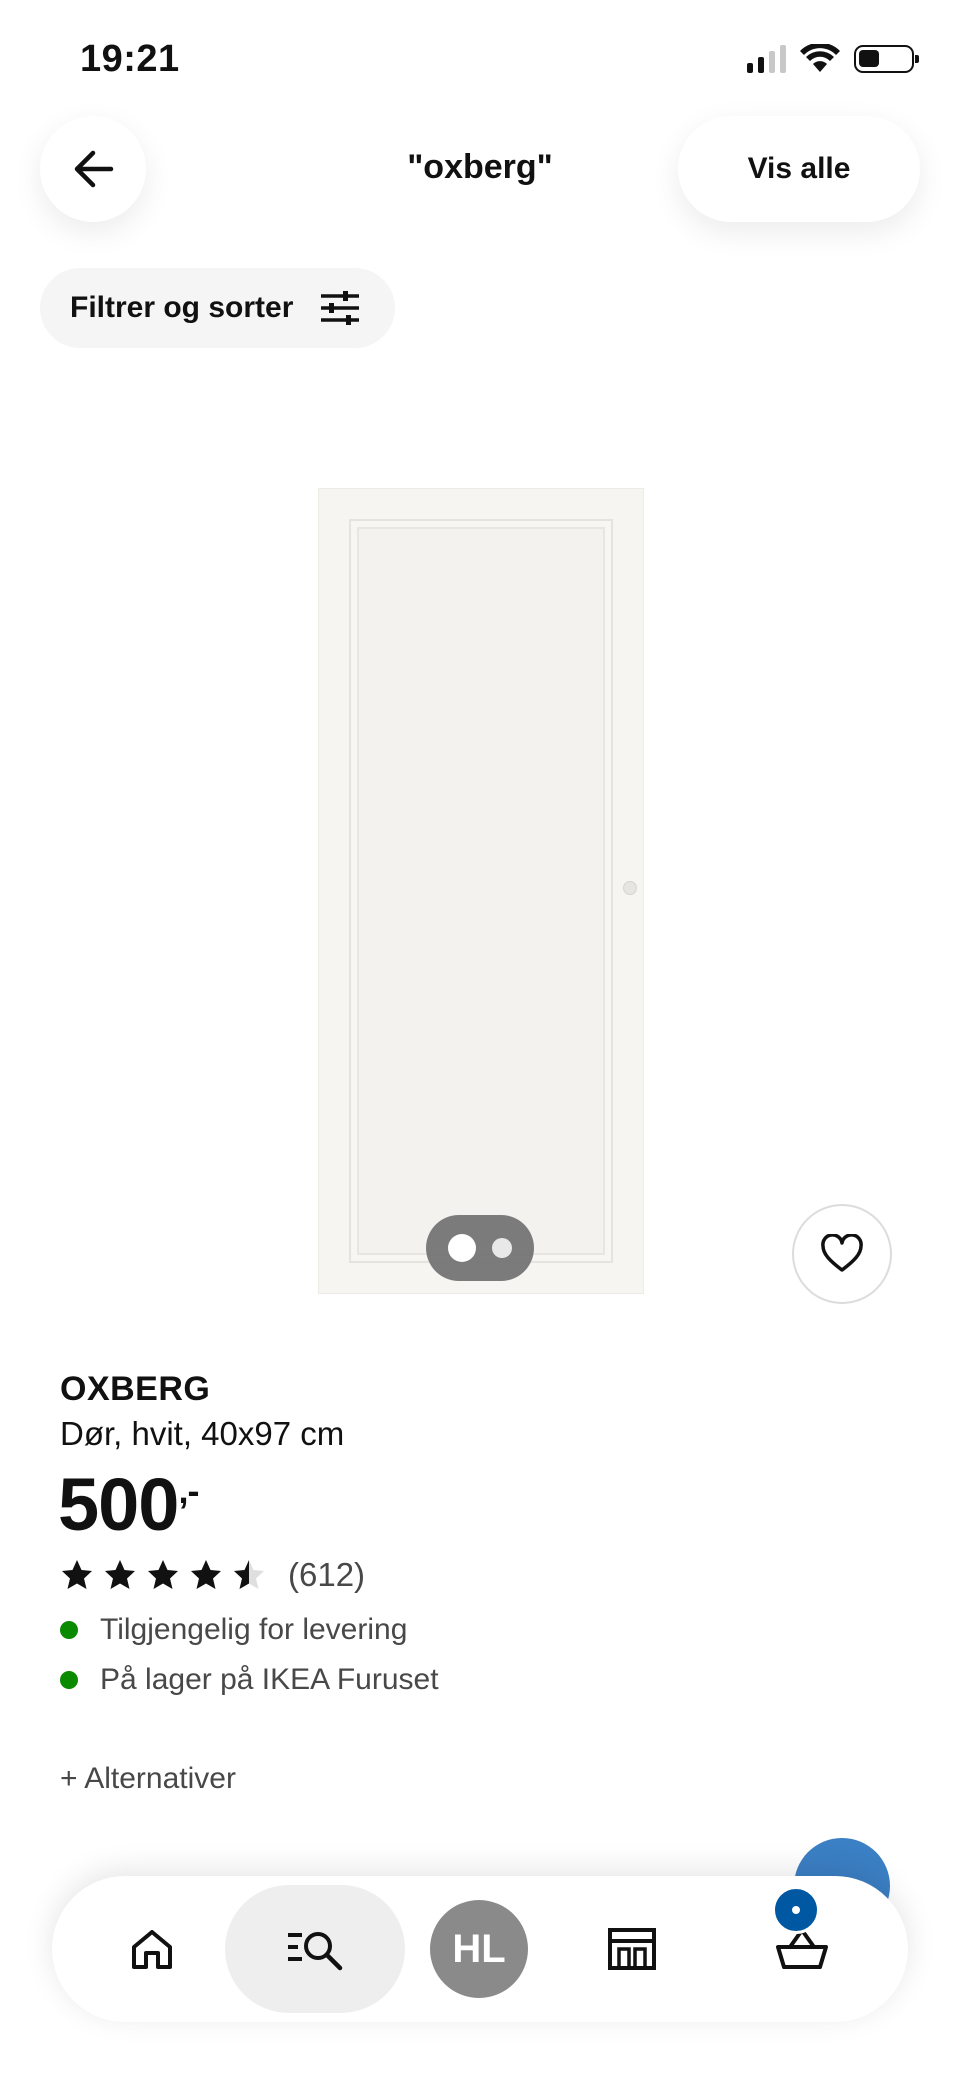 This screenshot has height=2078, width=960. I want to click on battery-icon, so click(886, 59).